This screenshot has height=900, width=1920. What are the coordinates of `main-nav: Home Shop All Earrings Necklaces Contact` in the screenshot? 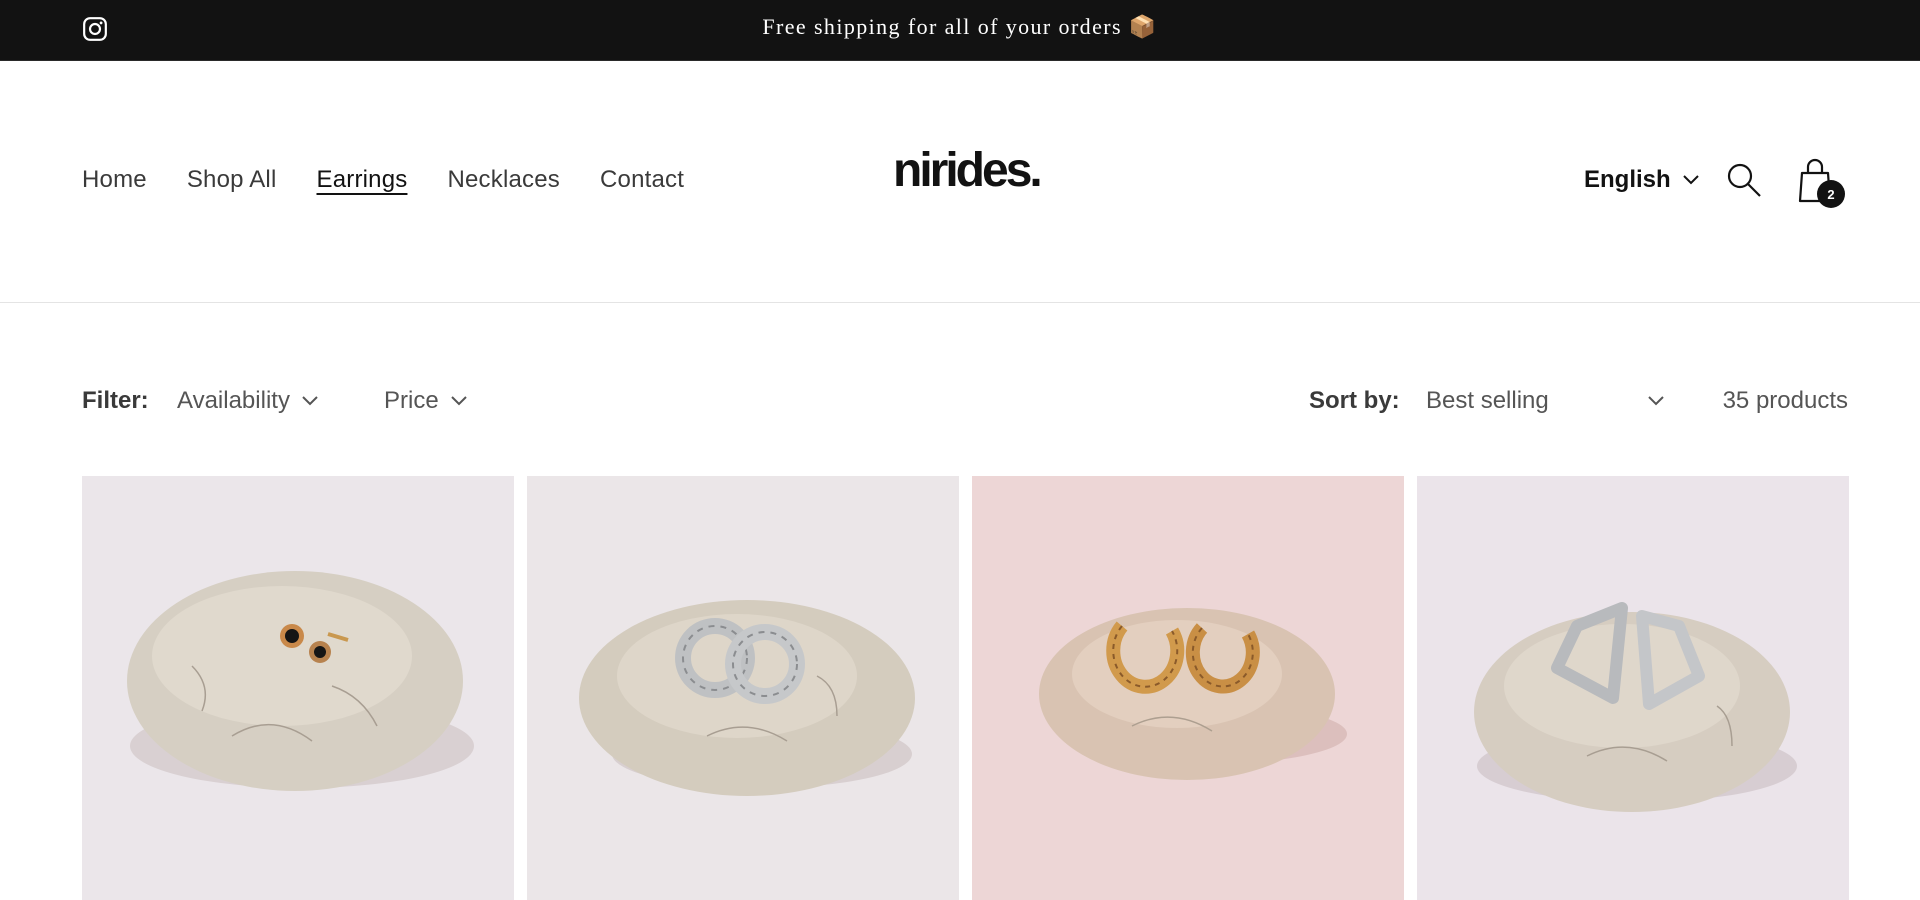 It's located at (383, 180).